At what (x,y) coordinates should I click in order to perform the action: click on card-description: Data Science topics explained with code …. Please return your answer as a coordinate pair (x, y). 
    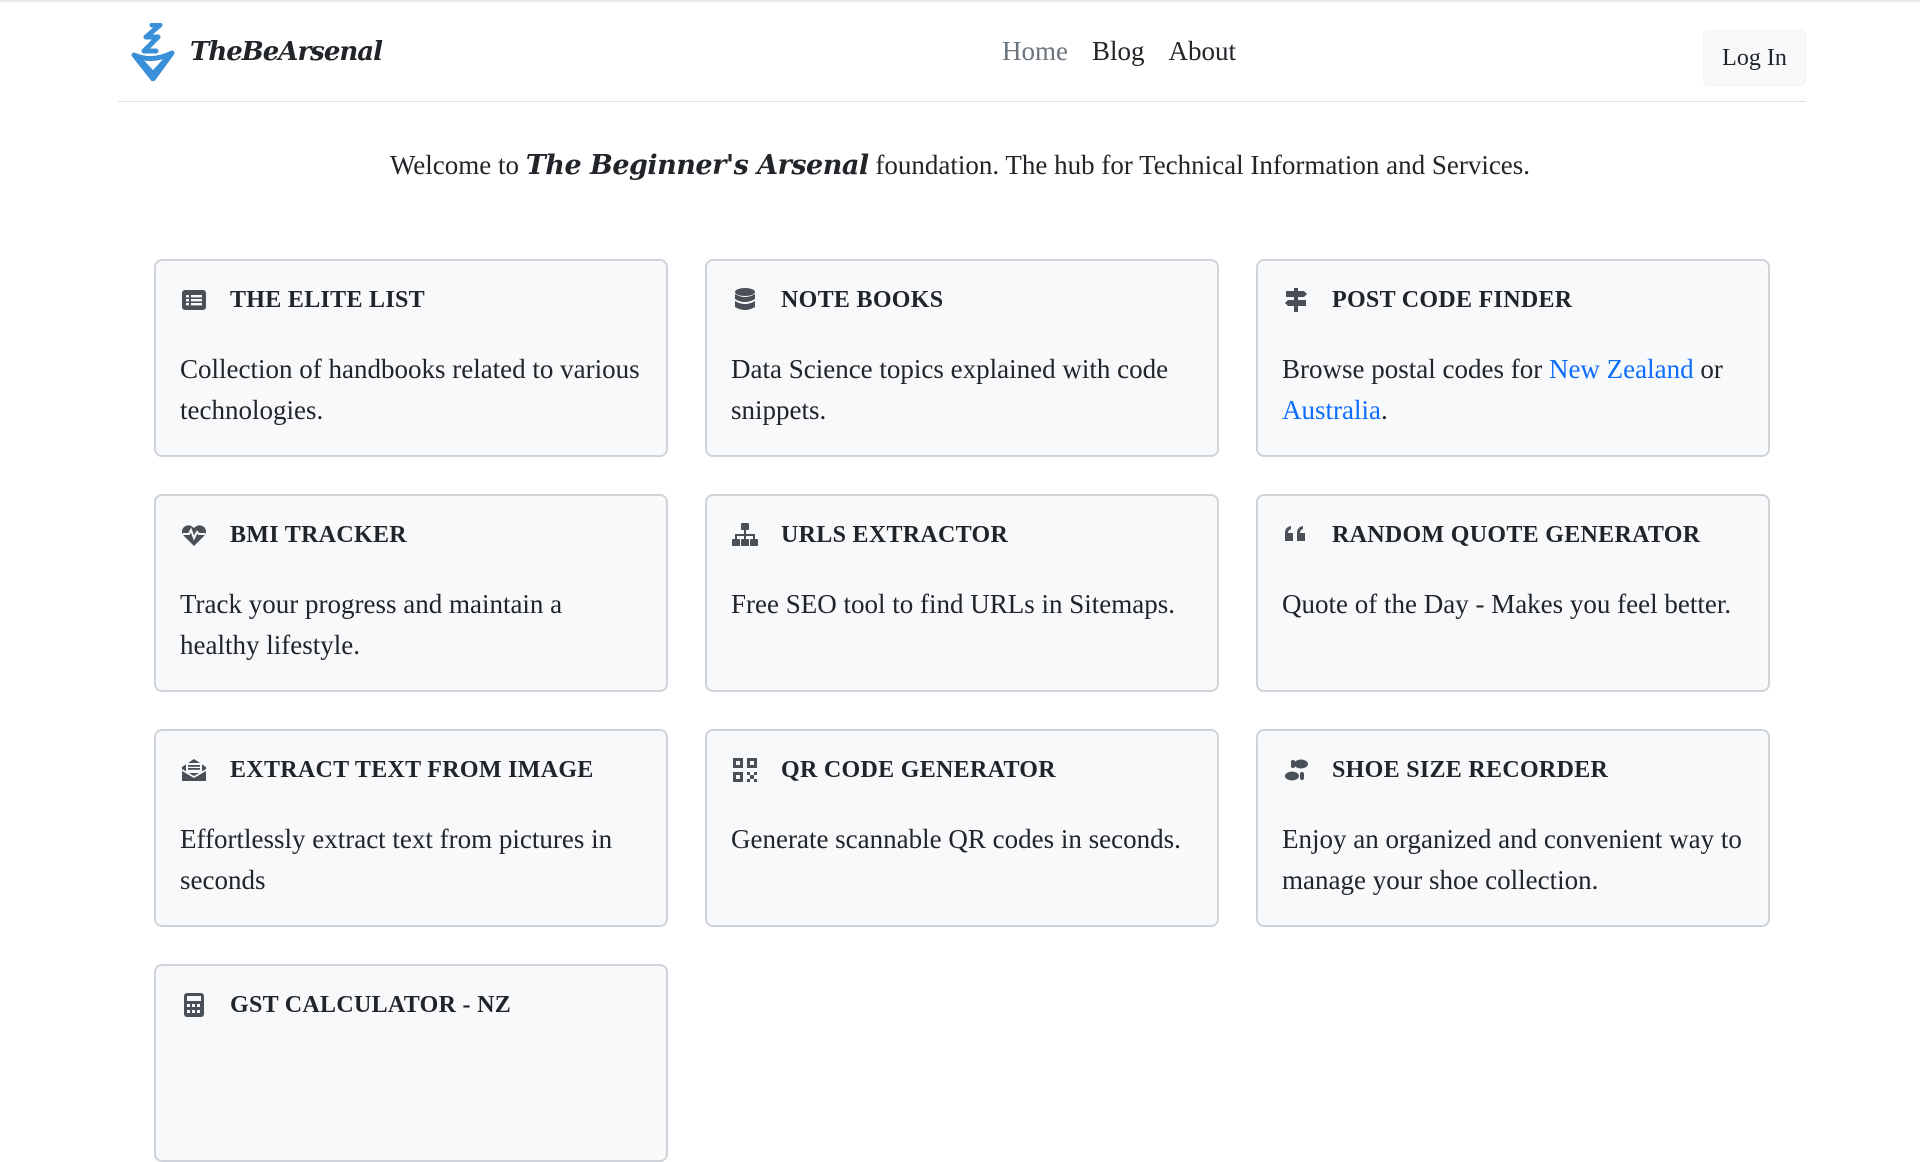
    Looking at the image, I should click on (950, 389).